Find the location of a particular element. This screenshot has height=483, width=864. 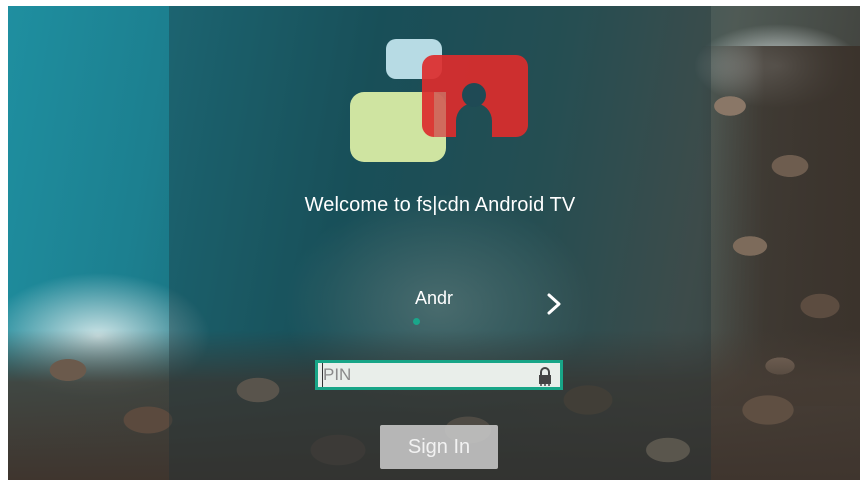

pin-field is located at coordinates (439, 375).